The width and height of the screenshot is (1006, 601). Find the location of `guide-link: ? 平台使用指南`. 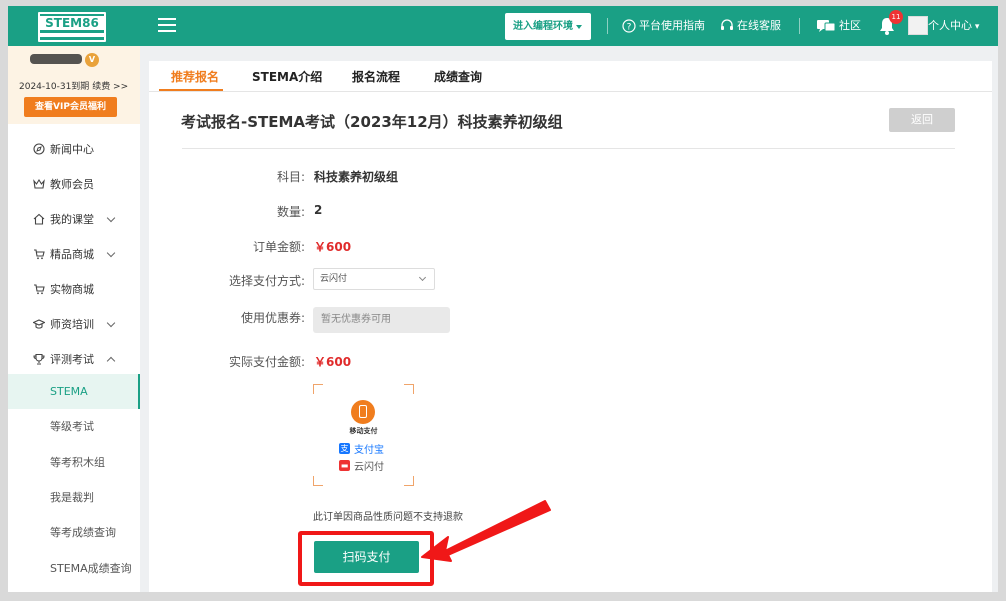

guide-link: ? 平台使用指南 is located at coordinates (663, 26).